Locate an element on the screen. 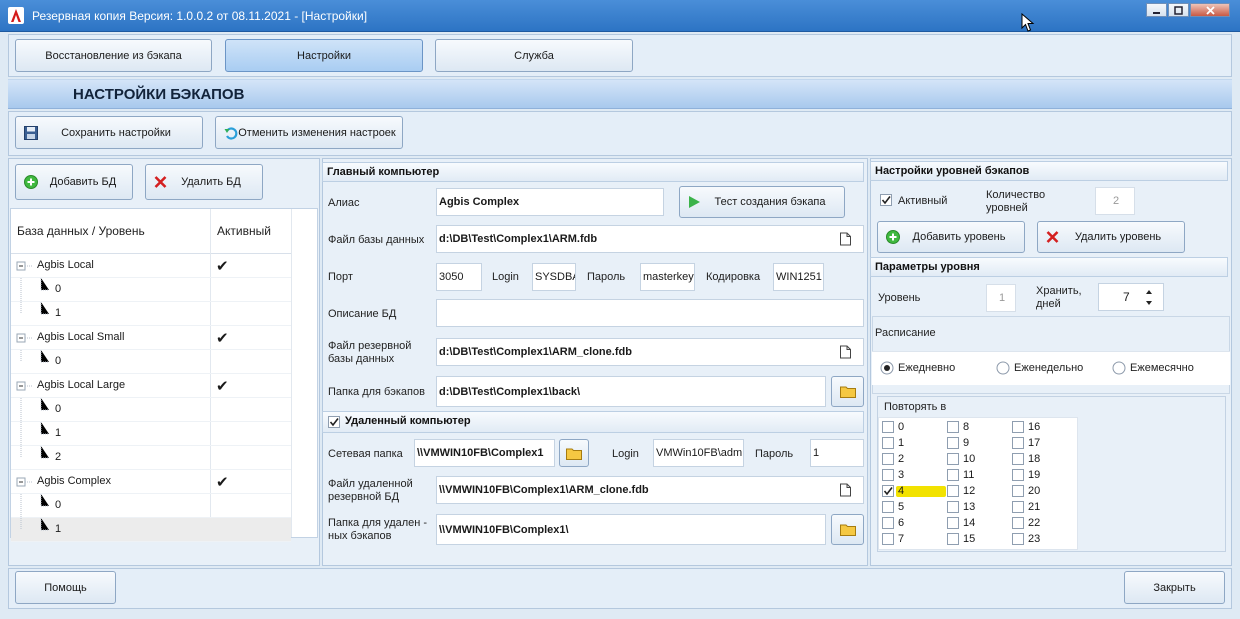 The image size is (1240, 619). backup-folder-input: d:\DB\Test\Complex1\back\ is located at coordinates (631, 391).